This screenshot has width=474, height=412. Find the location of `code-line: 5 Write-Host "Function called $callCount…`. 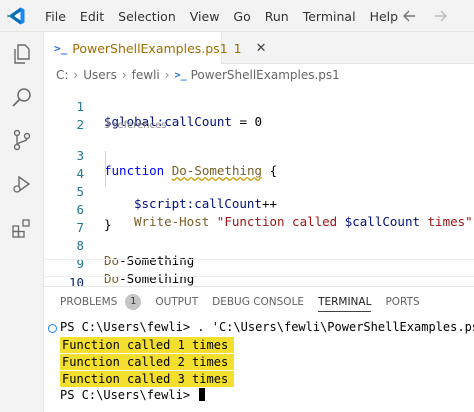

code-line: 5 Write-Host "Function called $callCount… is located at coordinates (259, 199).